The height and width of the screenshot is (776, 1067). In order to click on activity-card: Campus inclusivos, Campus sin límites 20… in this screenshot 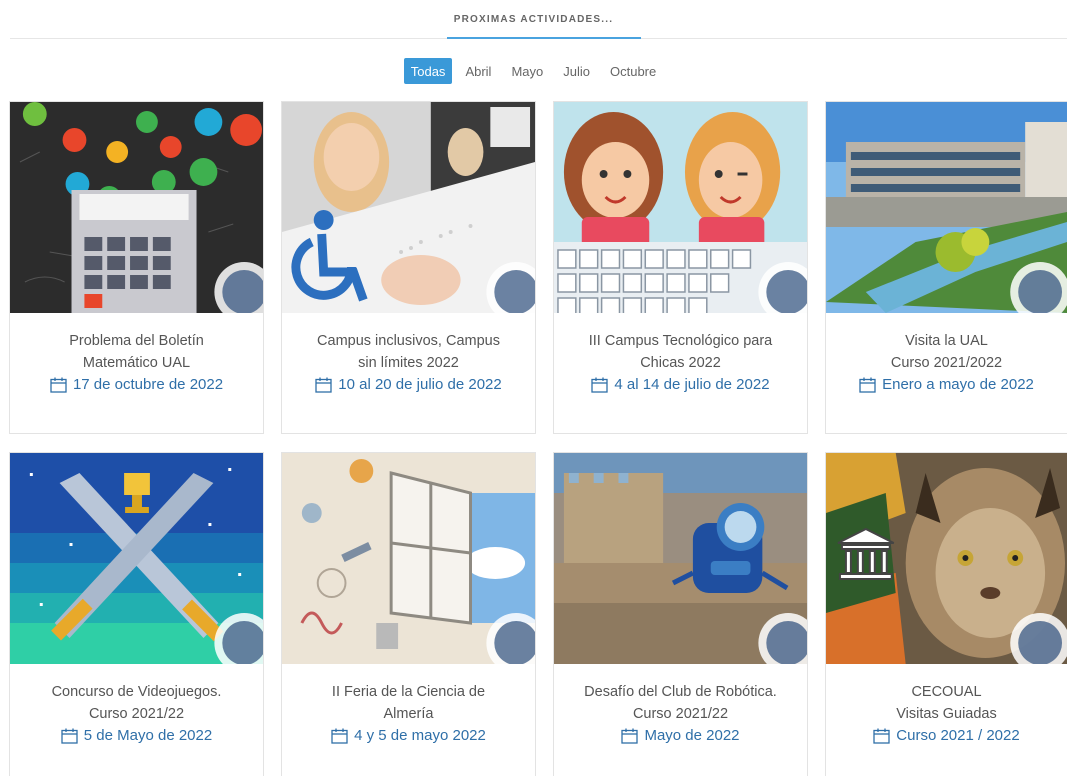, I will do `click(408, 267)`.